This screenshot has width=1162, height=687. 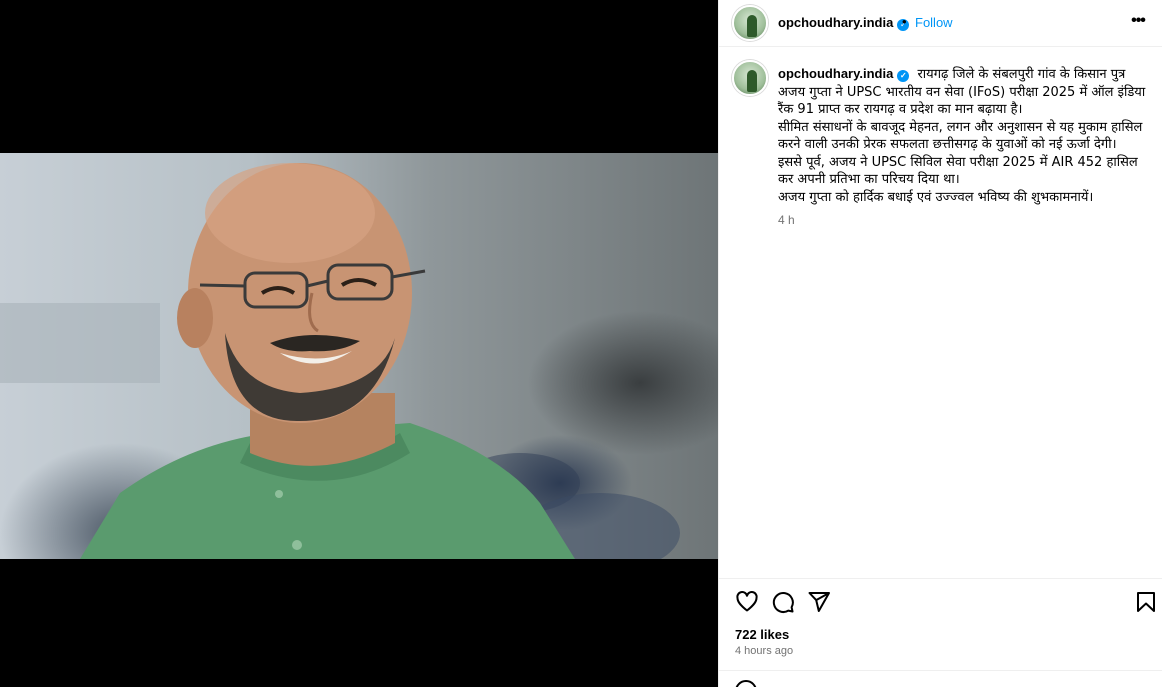 I want to click on follow-button: Follow, so click(x=934, y=22).